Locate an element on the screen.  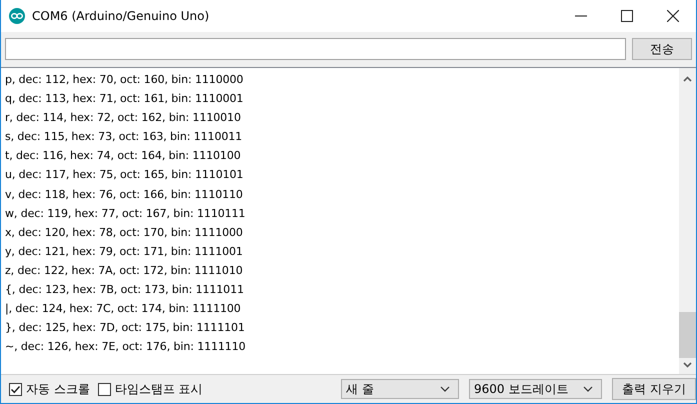
checkbox-label: 자동 스크롤 is located at coordinates (58, 389).